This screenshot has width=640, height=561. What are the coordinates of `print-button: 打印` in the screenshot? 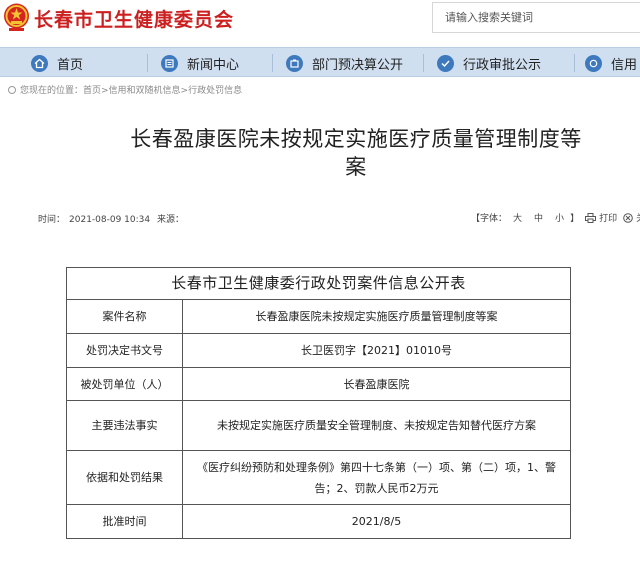 It's located at (601, 217).